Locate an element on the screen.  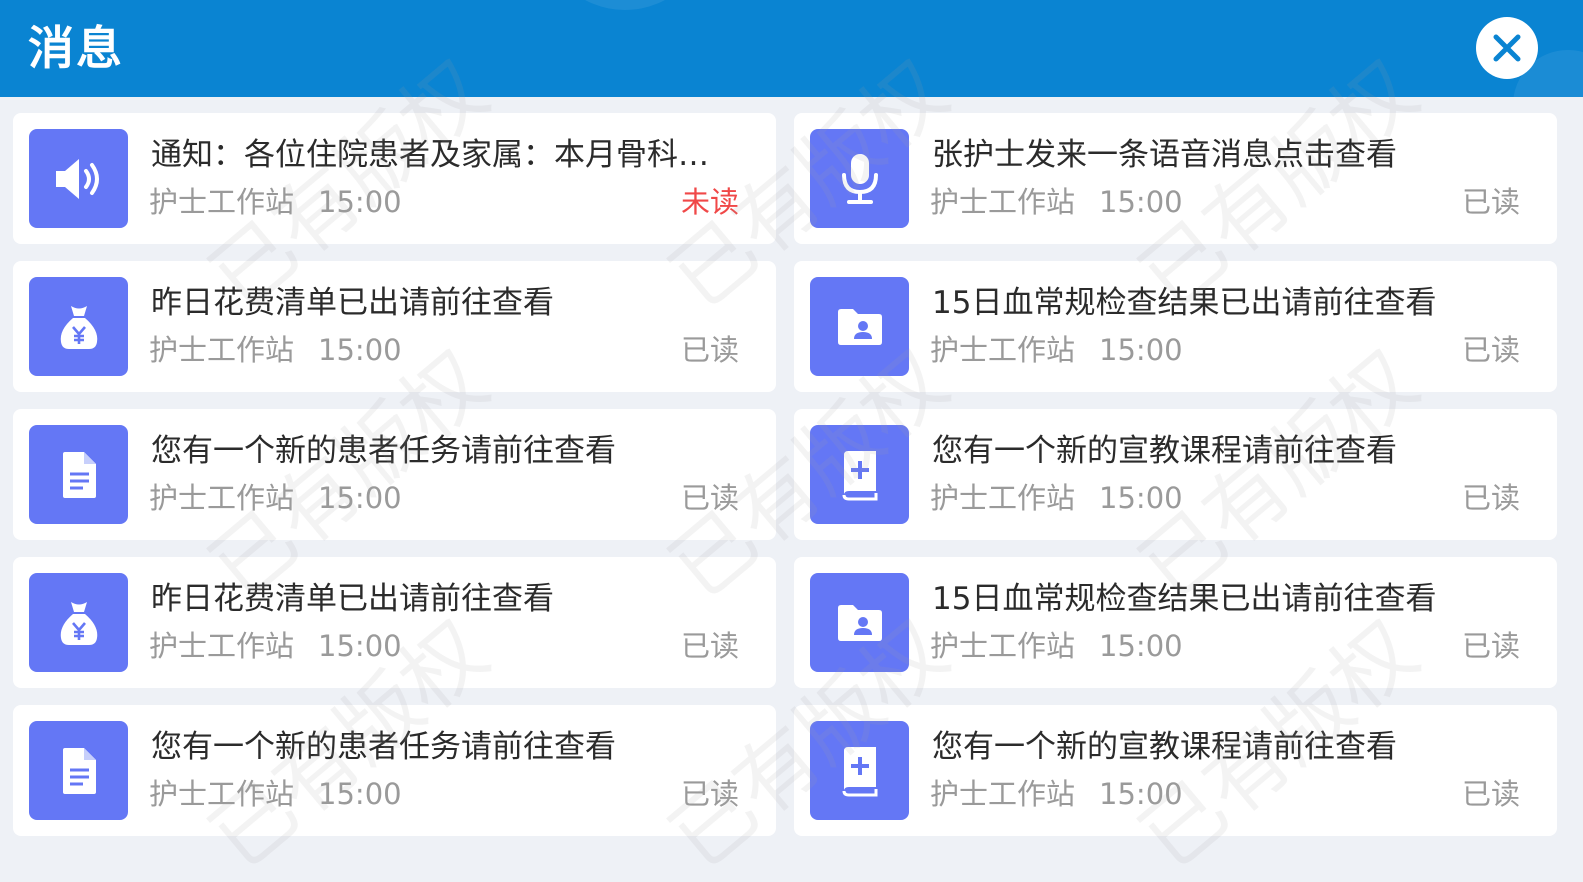
message-card: 张护士发来一条语音消息点击查看 护士工作站 15:00 已读 is located at coordinates (1175, 178).